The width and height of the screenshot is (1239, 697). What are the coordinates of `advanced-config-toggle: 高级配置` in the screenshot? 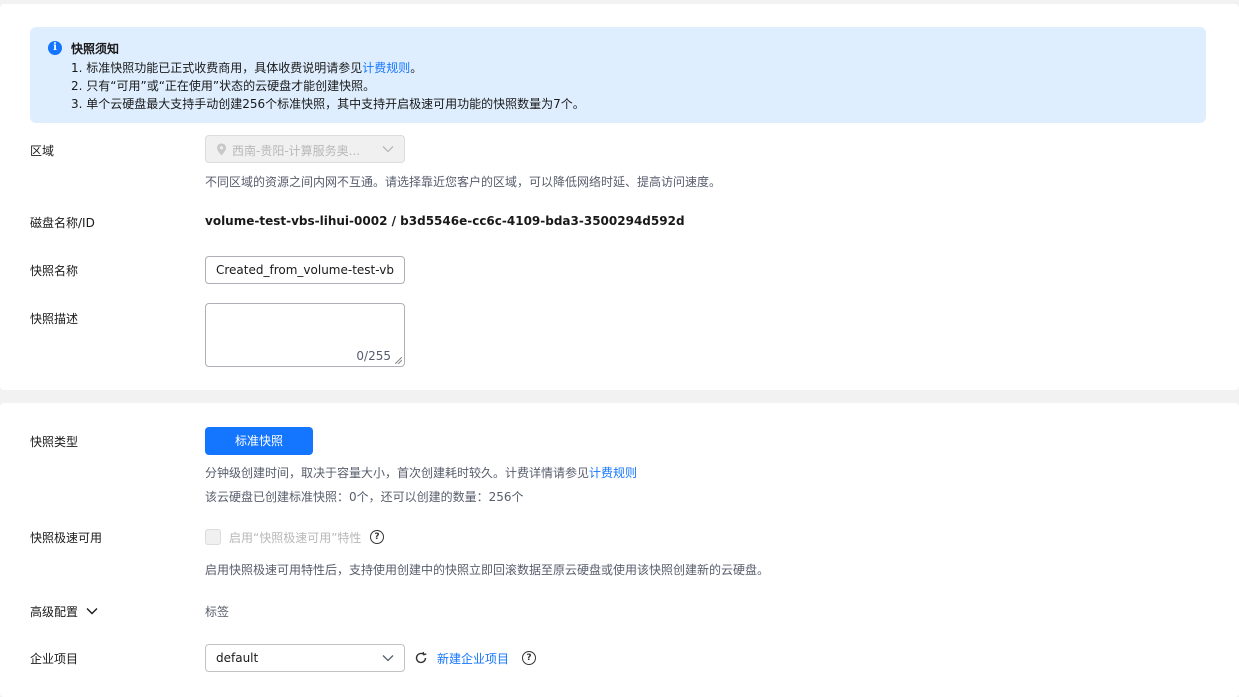 It's located at (54, 611).